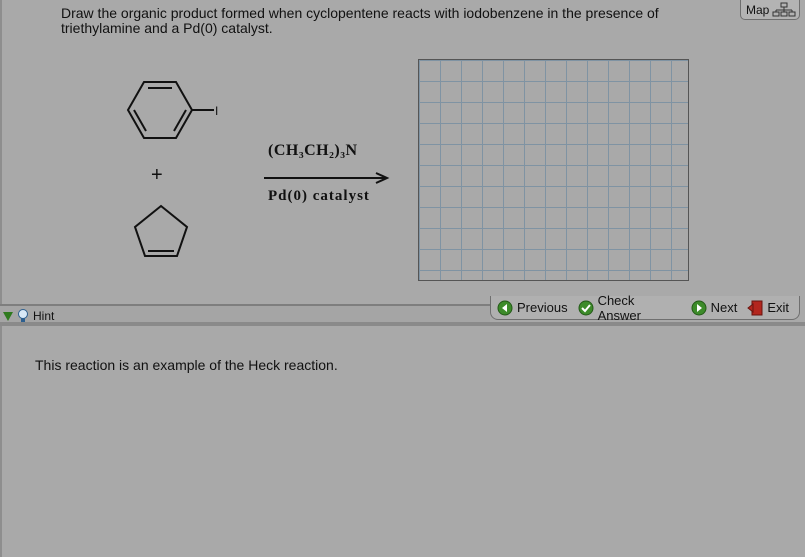 The width and height of the screenshot is (805, 557). Describe the element at coordinates (245, 314) in the screenshot. I see `hint-strip` at that location.